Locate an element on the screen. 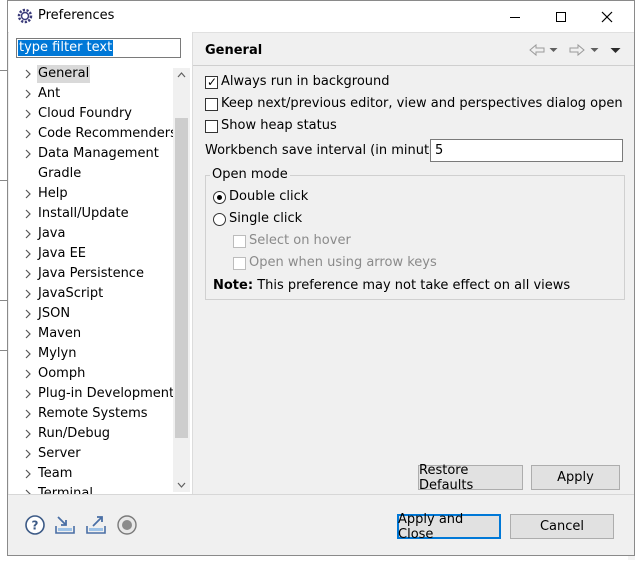  forward-arrow-icon is located at coordinates (577, 50).